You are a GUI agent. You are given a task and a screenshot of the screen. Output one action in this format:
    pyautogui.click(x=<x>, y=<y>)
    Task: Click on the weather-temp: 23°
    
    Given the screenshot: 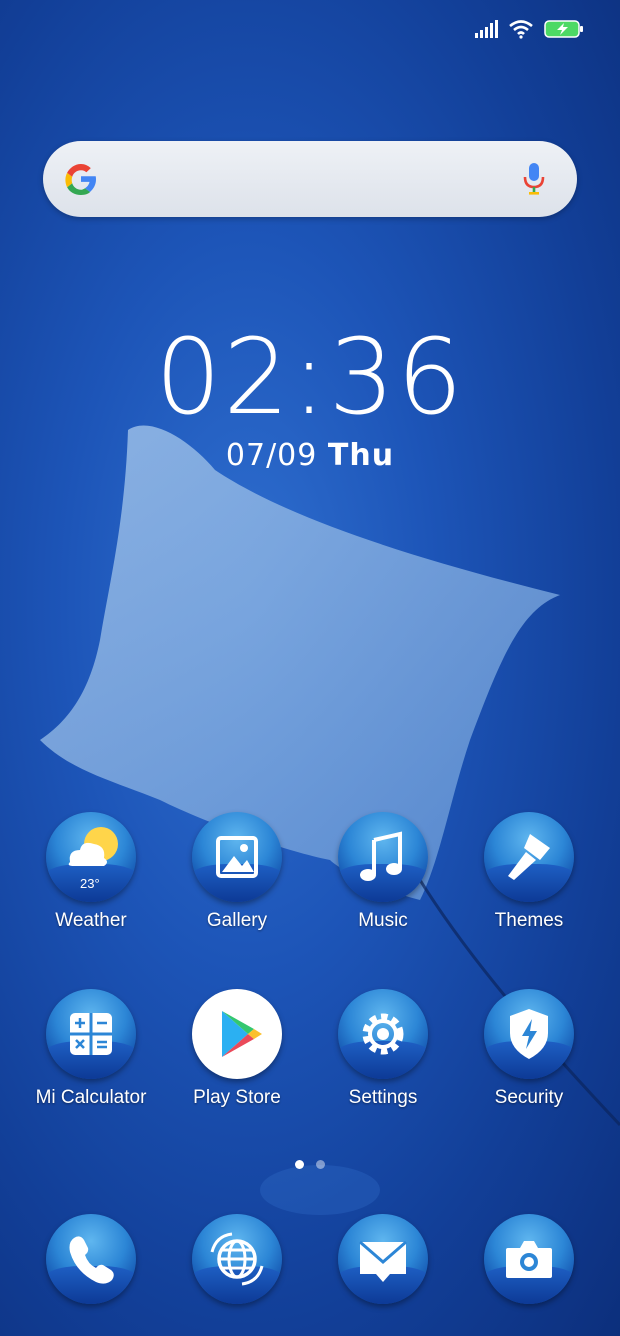 What is the action you would take?
    pyautogui.click(x=90, y=883)
    